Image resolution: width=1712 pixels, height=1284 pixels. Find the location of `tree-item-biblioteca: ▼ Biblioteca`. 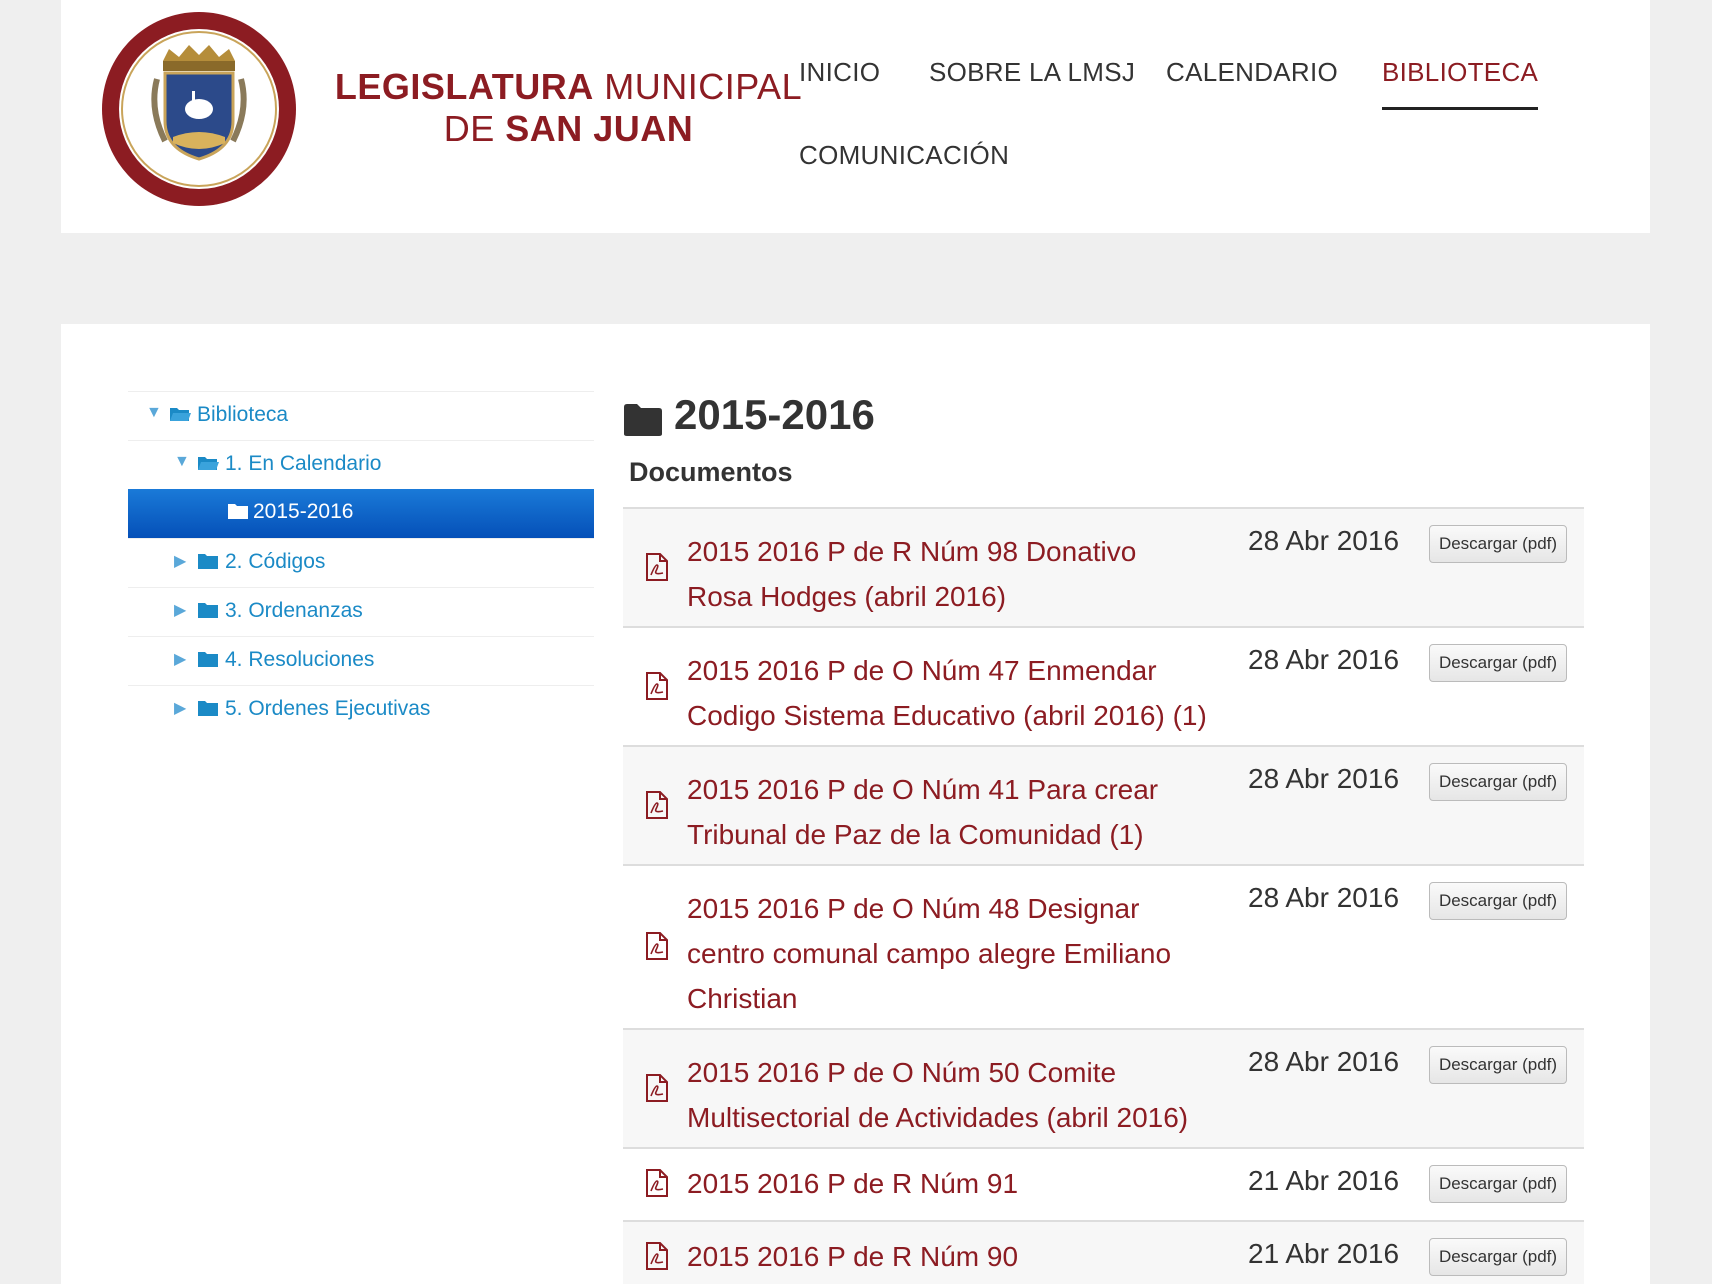

tree-item-biblioteca: ▼ Biblioteca is located at coordinates (361, 415).